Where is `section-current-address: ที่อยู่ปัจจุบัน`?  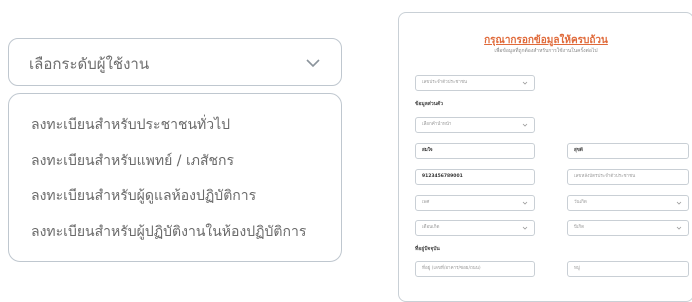 section-current-address: ที่อยู่ปัจจุบัน is located at coordinates (427, 249).